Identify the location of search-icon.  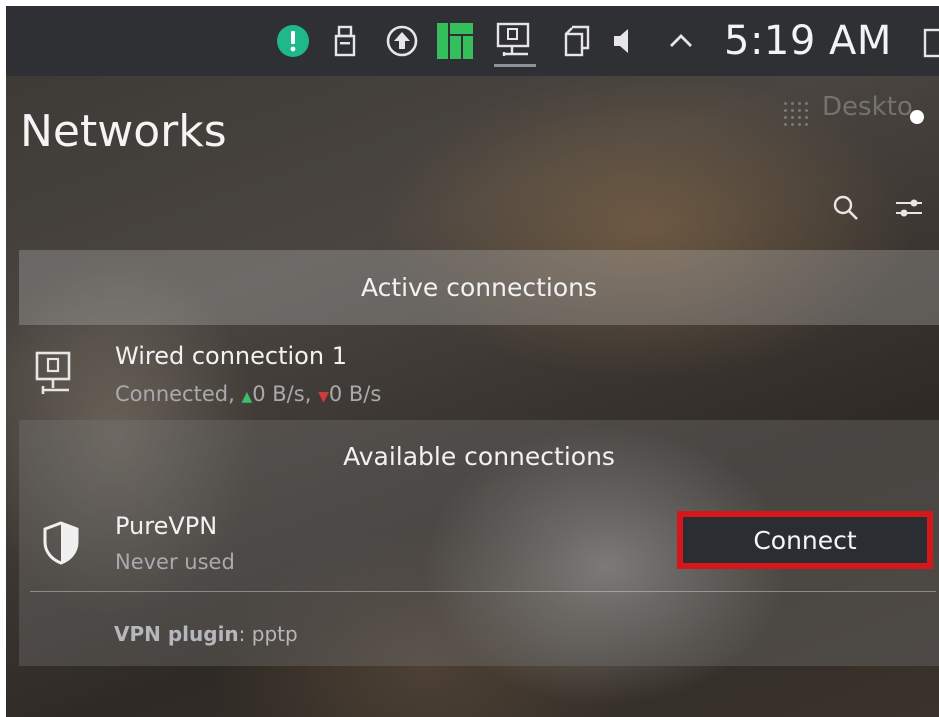
(846, 208).